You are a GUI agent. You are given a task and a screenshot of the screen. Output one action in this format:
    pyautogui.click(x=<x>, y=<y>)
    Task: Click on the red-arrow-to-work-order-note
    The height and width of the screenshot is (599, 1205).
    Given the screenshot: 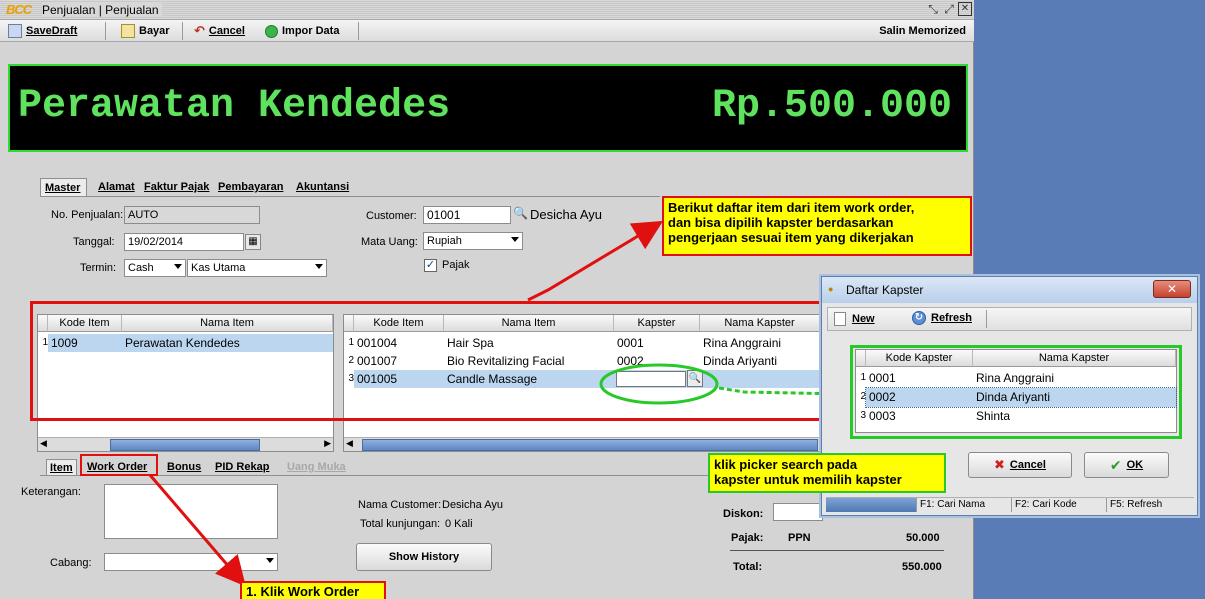 What is the action you would take?
    pyautogui.click(x=197, y=530)
    